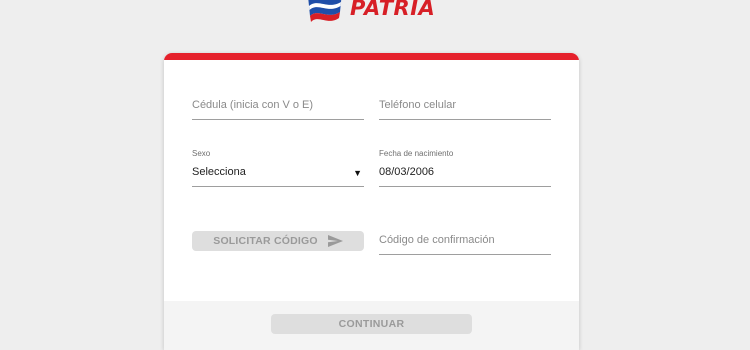 This screenshot has width=750, height=350. I want to click on continuar-label: CONTINUAR, so click(371, 324).